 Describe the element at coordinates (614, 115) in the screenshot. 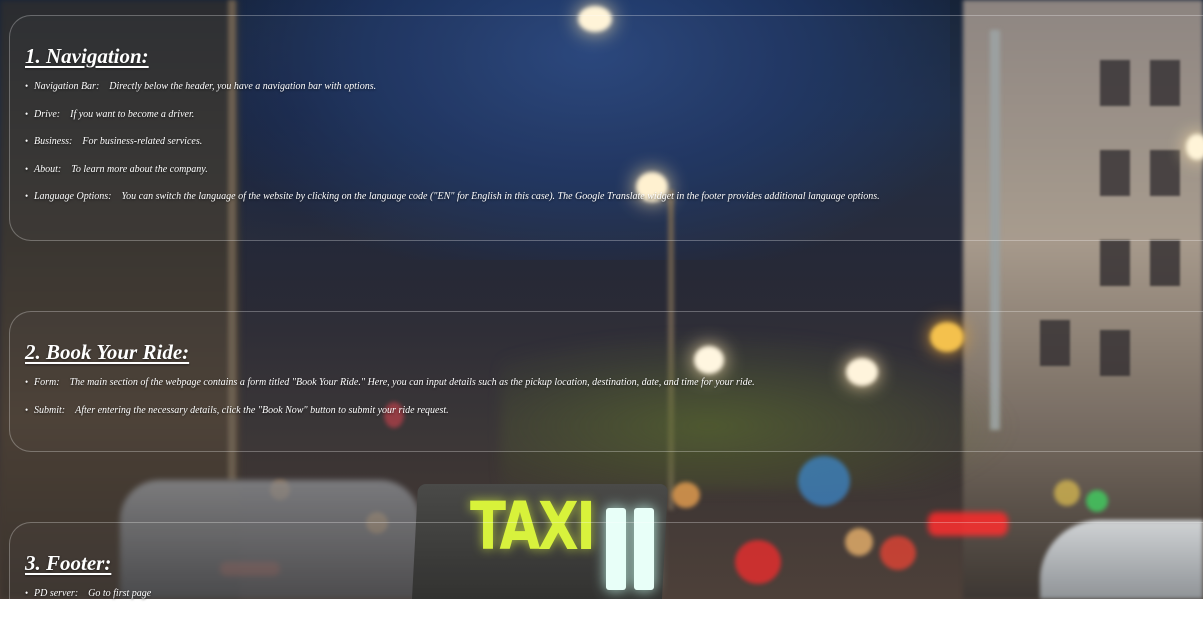

I see `list-item: • Drive: If you want to become a driver.` at that location.